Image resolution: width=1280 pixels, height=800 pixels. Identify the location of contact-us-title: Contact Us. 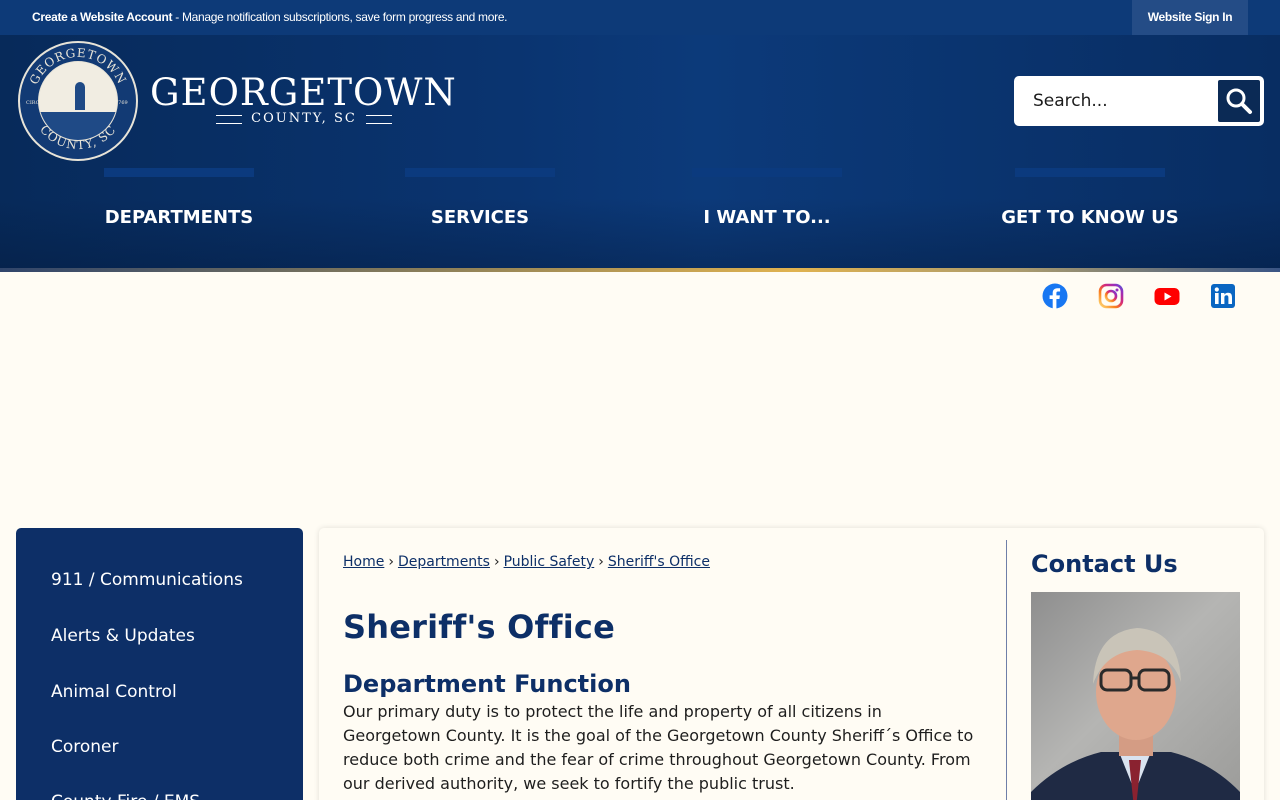
(1104, 564).